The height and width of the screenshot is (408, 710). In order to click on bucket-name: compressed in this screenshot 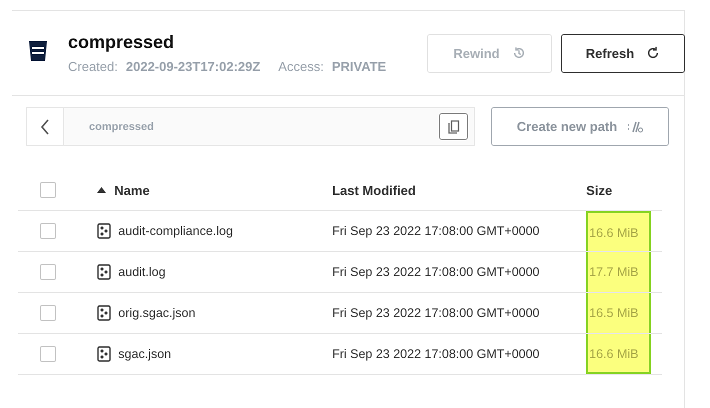, I will do `click(122, 42)`.